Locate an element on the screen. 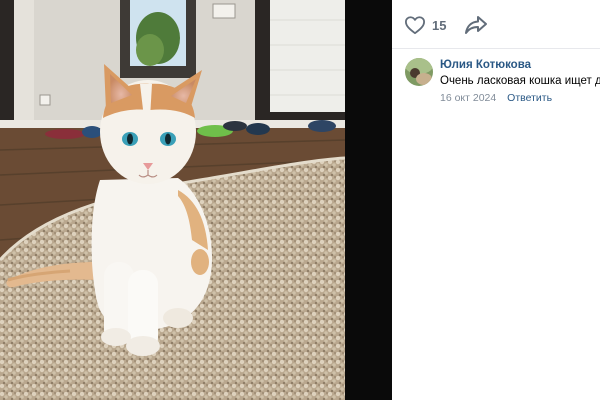  reply-link: Ответить is located at coordinates (529, 98).